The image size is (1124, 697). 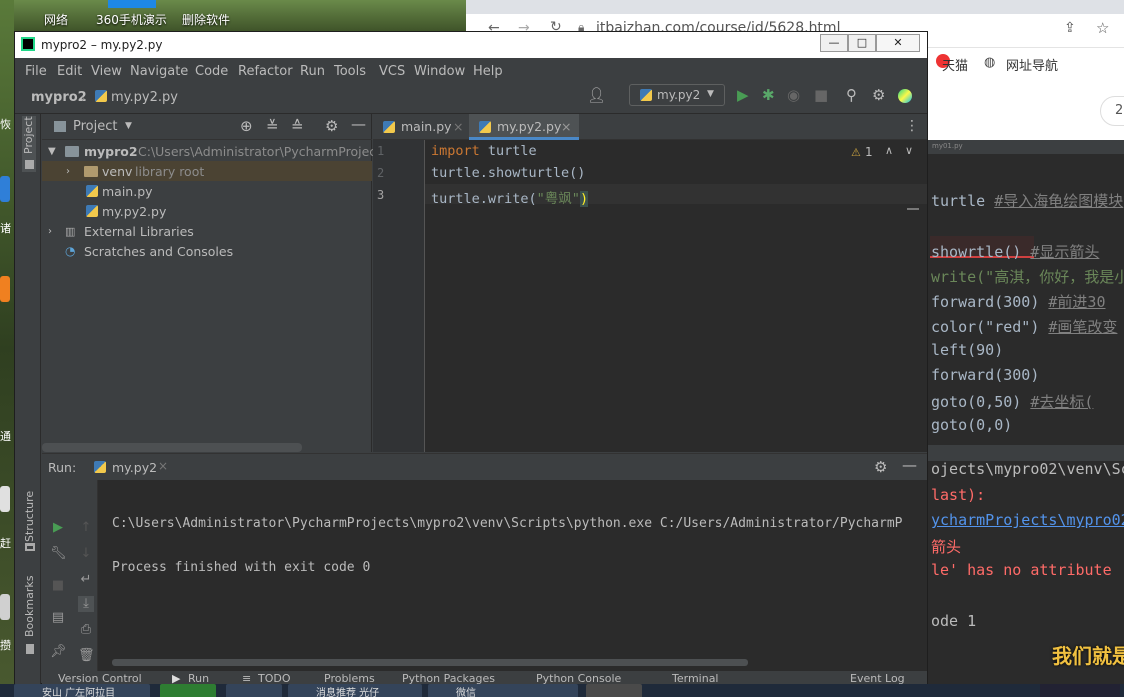 I want to click on taskbar-item: 安山 广左阿拉目, so click(x=82, y=690).